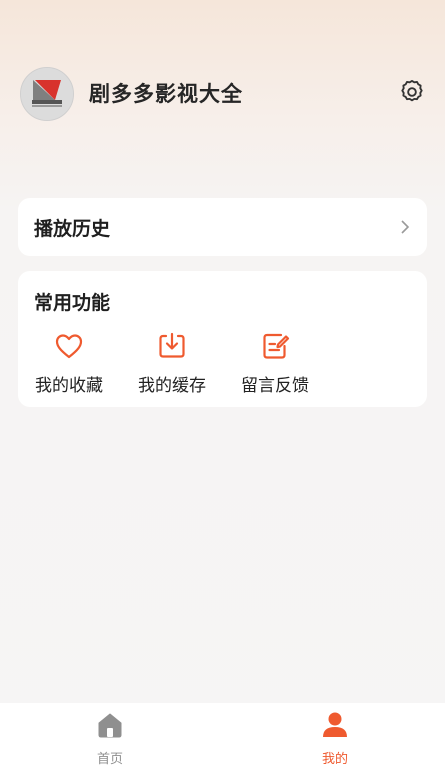 Image resolution: width=445 pixels, height=770 pixels. I want to click on downloads-label: 我的缓存, so click(172, 386).